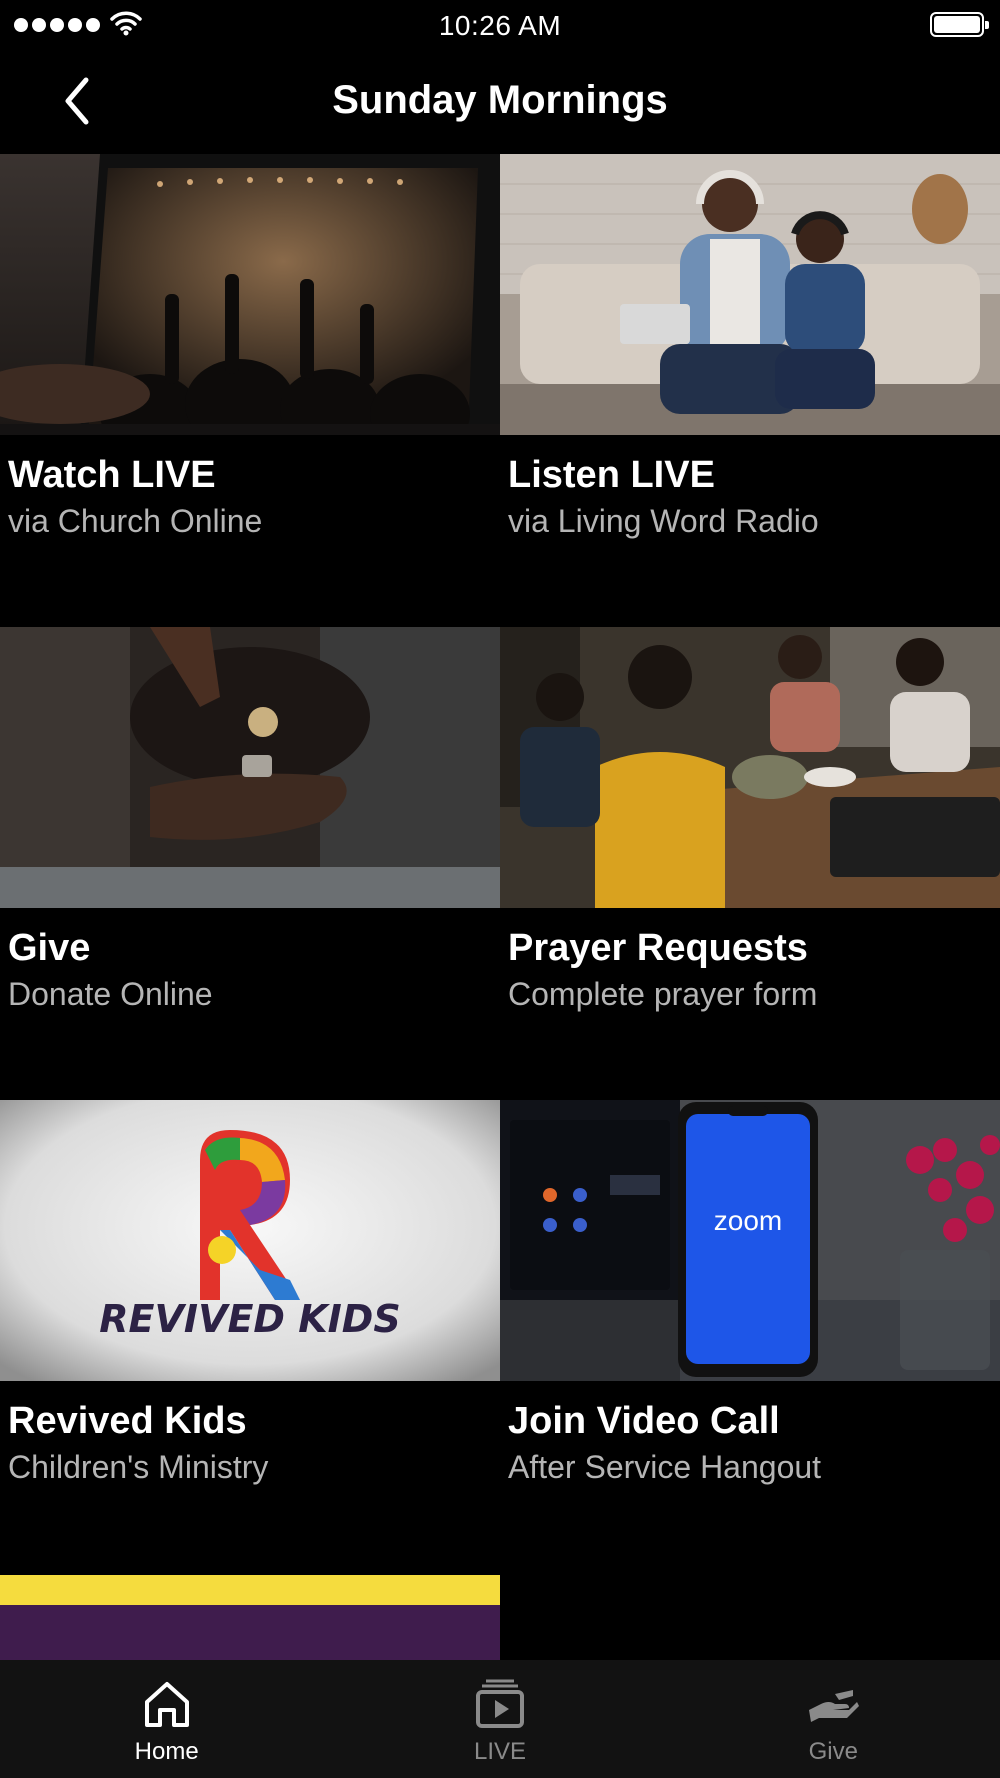 The height and width of the screenshot is (1778, 1000). Describe the element at coordinates (138, 1467) in the screenshot. I see `tile-subtitle: Children's Ministry` at that location.